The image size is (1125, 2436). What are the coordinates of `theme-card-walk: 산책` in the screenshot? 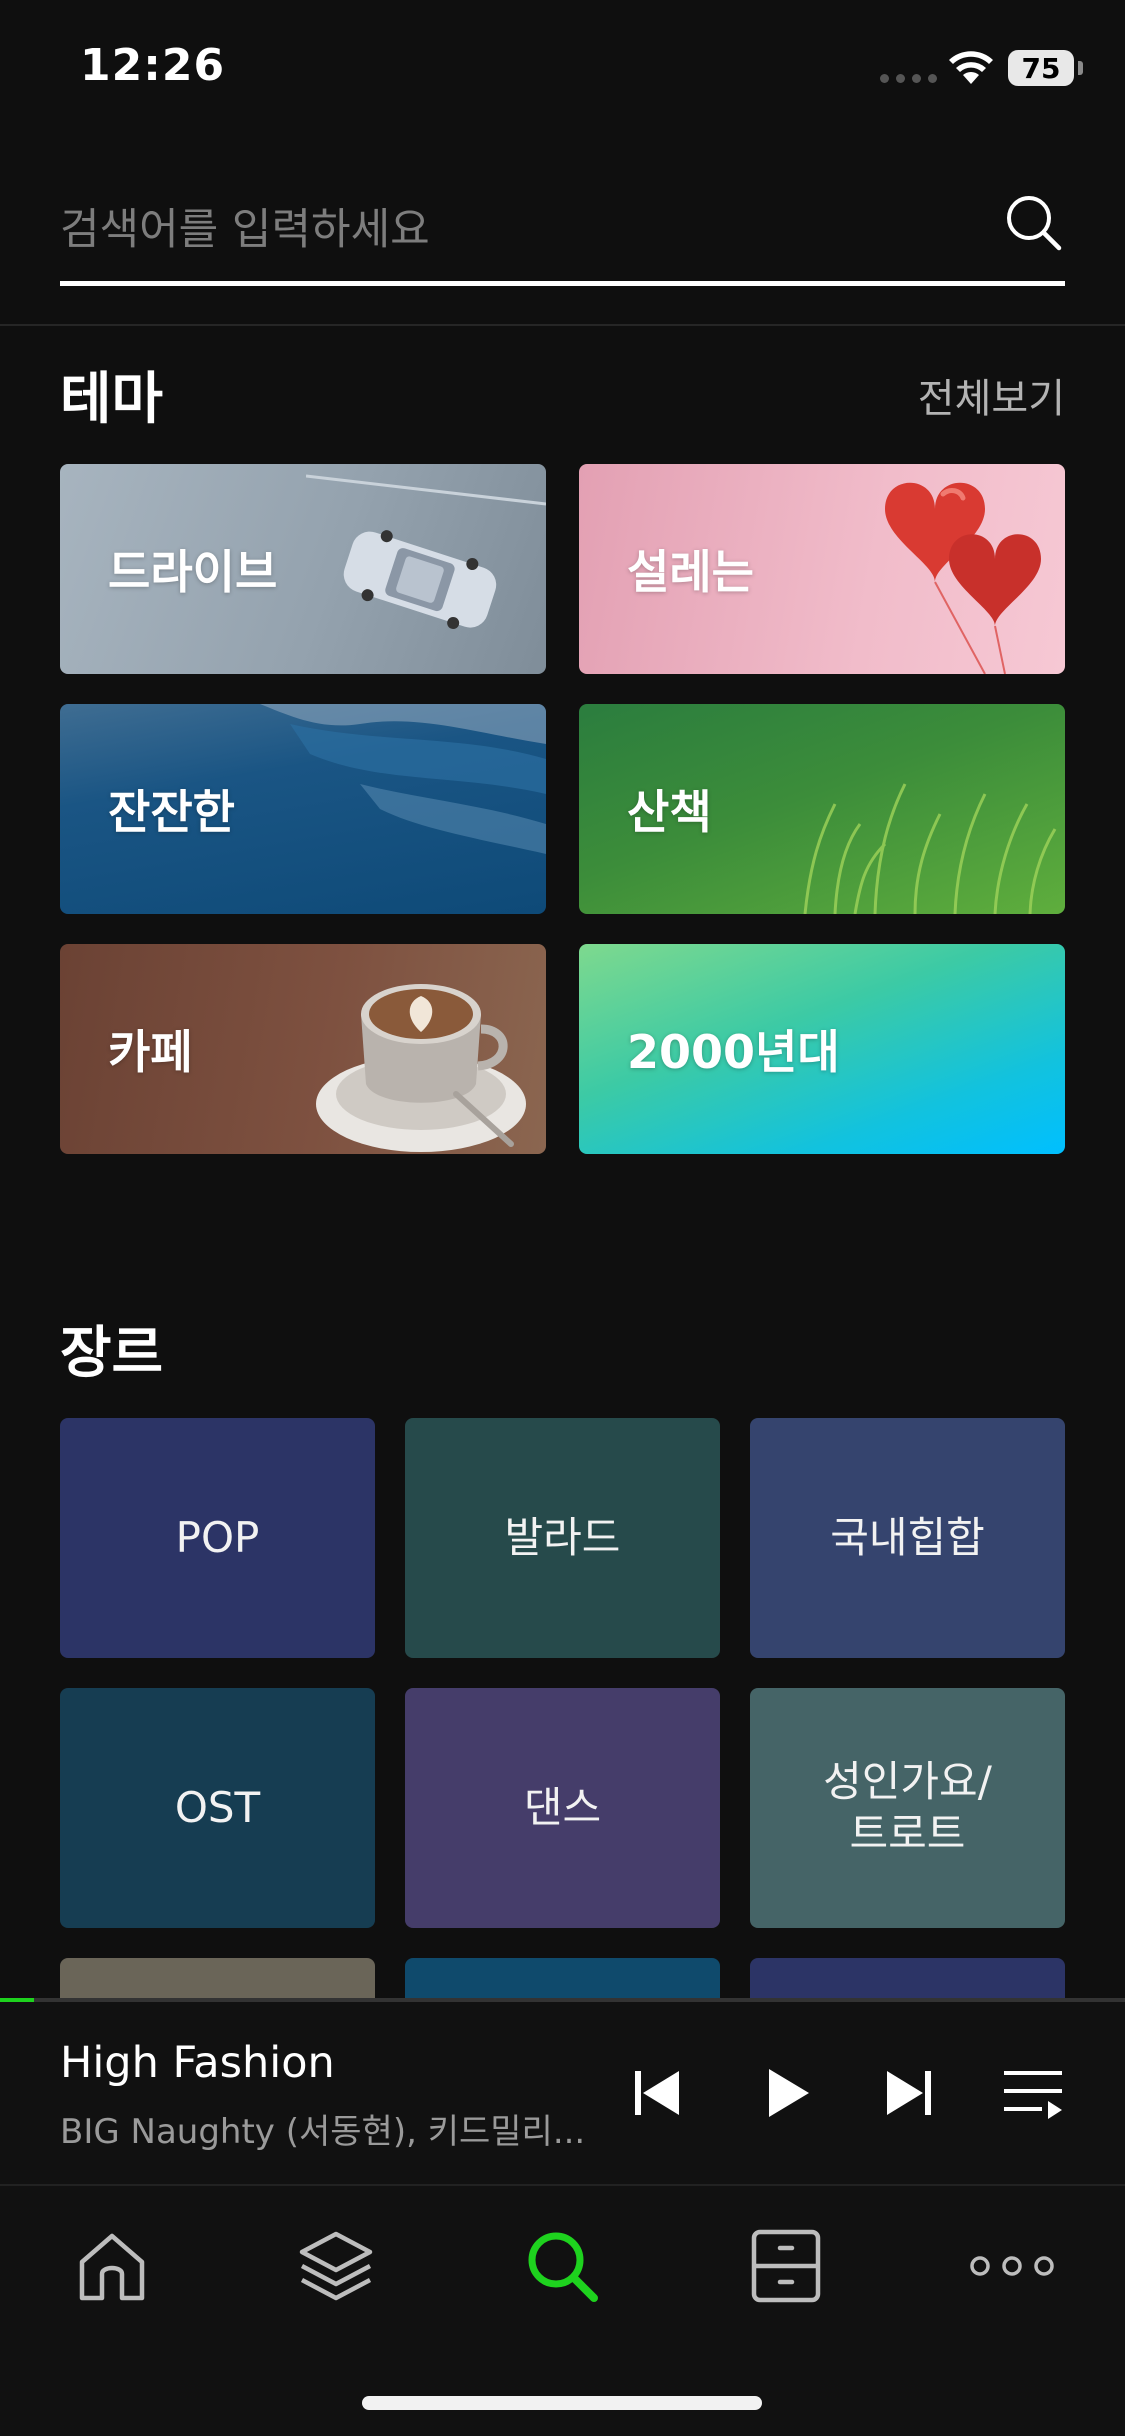 It's located at (822, 809).